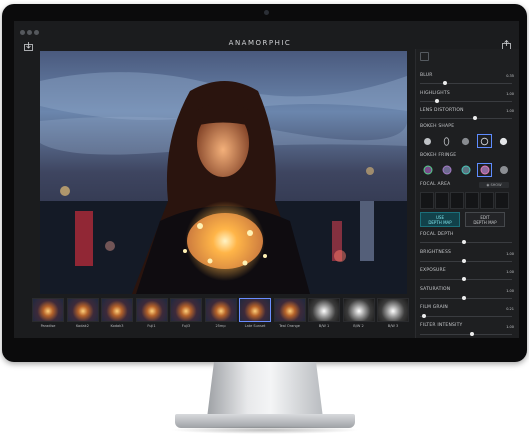 Image resolution: width=529 pixels, height=439 pixels. I want to click on bokeh-shape-row, so click(466, 141).